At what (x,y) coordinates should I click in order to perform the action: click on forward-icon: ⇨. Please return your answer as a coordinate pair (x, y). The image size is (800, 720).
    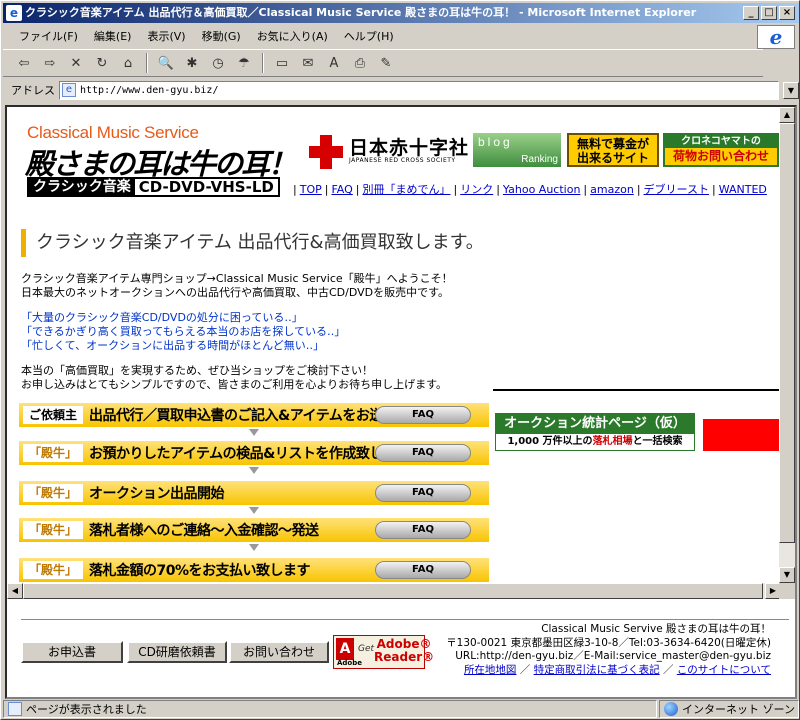
    Looking at the image, I should click on (50, 63).